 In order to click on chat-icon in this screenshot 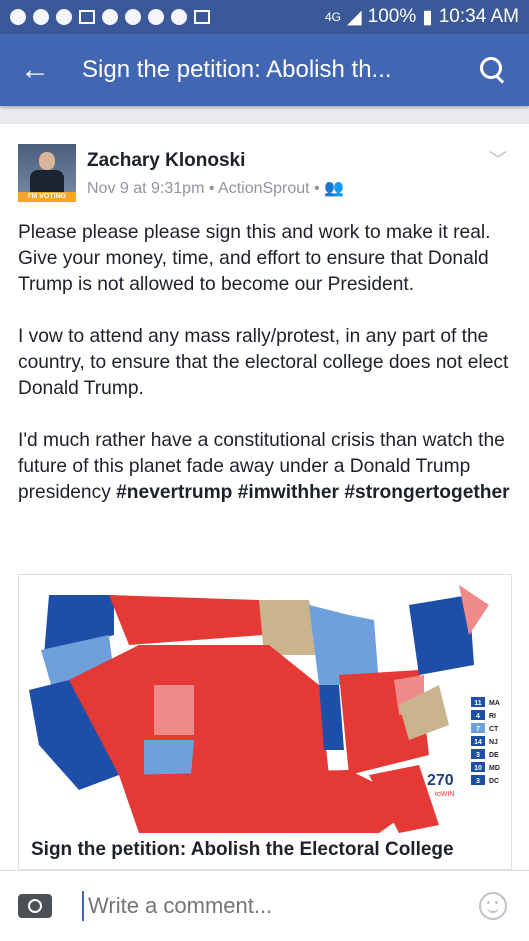, I will do `click(64, 17)`.